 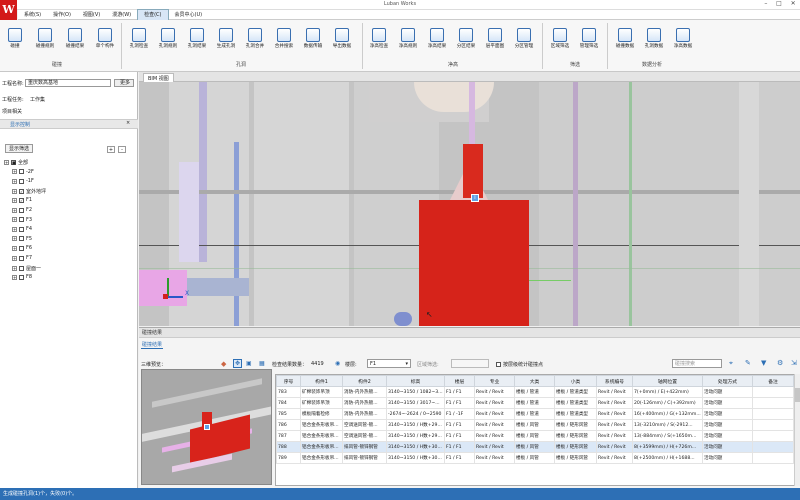 I want to click on menu-view: 视图(V), so click(x=91, y=15).